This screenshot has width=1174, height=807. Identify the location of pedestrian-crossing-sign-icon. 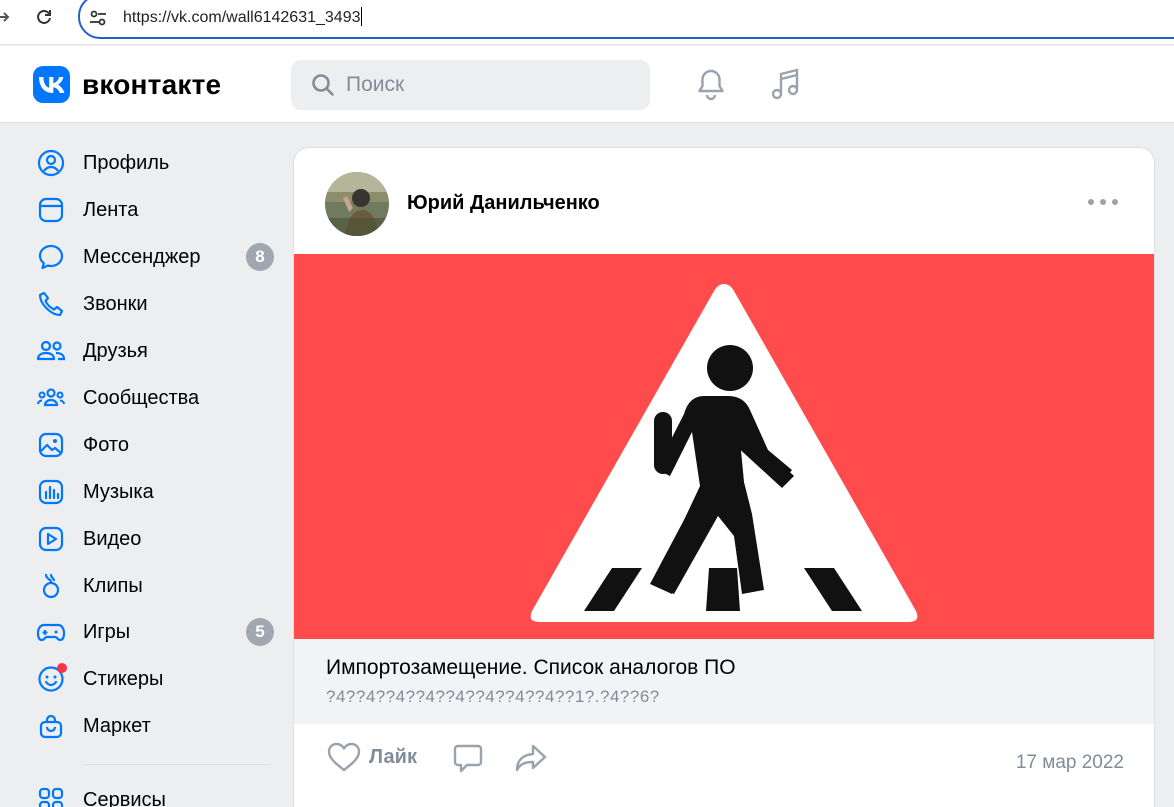
(724, 453).